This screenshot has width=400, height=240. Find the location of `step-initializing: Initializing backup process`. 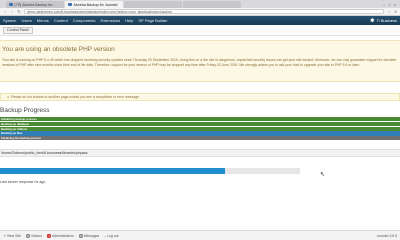

step-initializing: Initializing backup process is located at coordinates (200, 119).